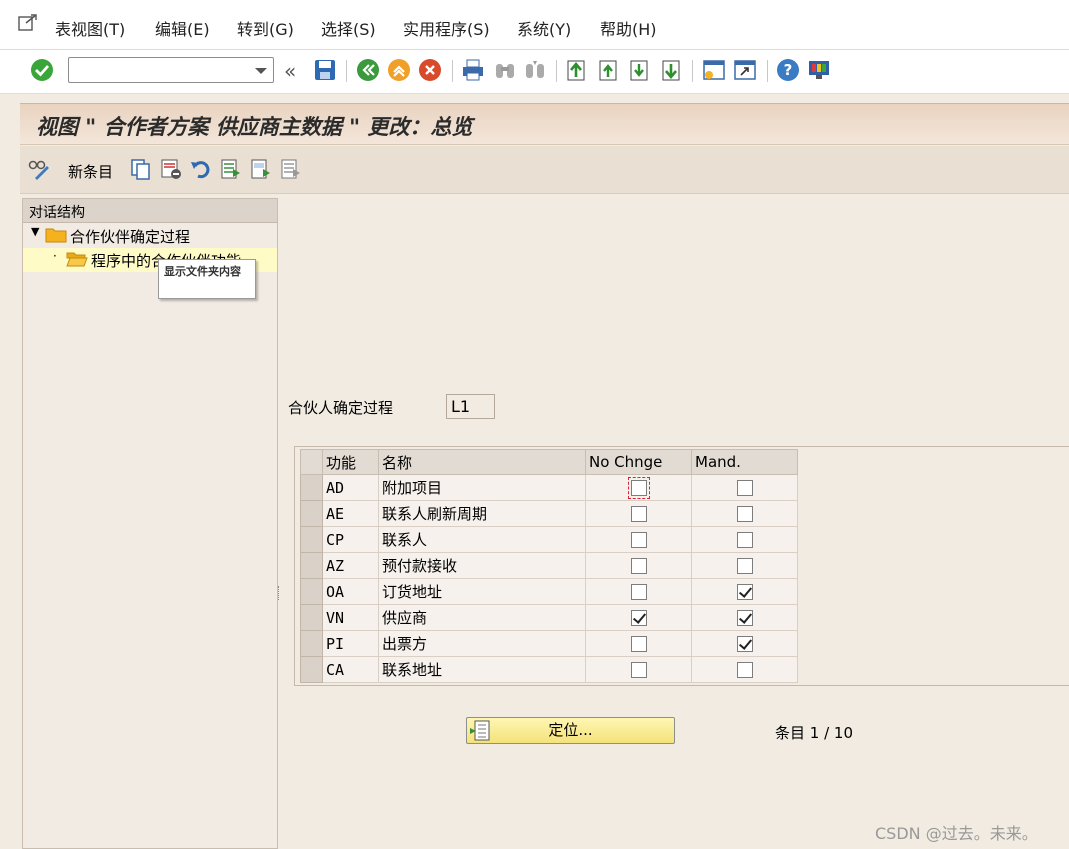 Image resolution: width=1069 pixels, height=849 pixels. What do you see at coordinates (544, 28) in the screenshot?
I see `menu-system: 系统(Y)` at bounding box center [544, 28].